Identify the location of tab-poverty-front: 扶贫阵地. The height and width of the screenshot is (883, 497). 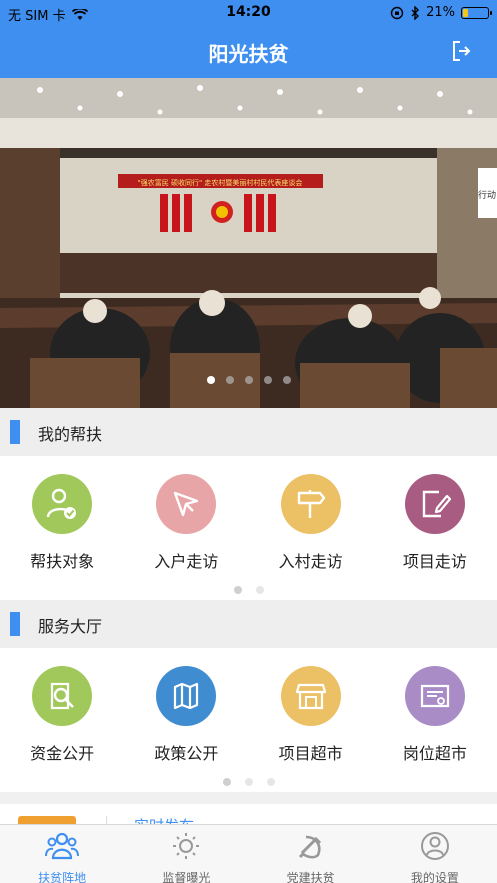
(62, 854).